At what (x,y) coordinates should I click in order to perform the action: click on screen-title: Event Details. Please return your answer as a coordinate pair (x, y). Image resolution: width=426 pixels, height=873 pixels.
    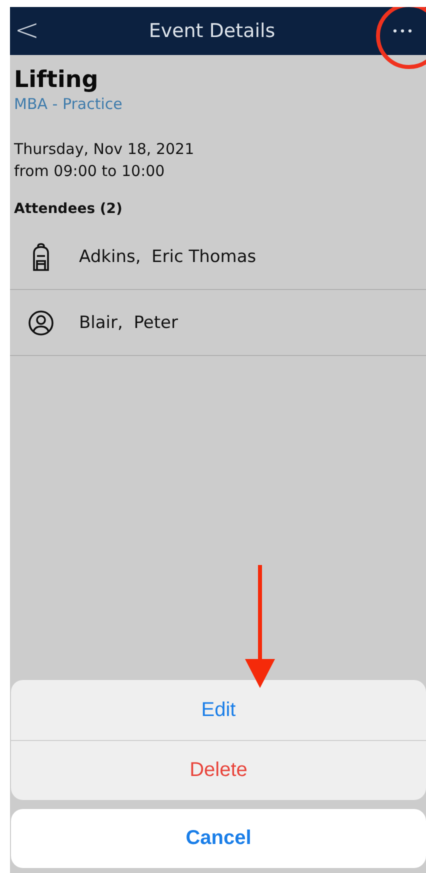
    Looking at the image, I should click on (212, 31).